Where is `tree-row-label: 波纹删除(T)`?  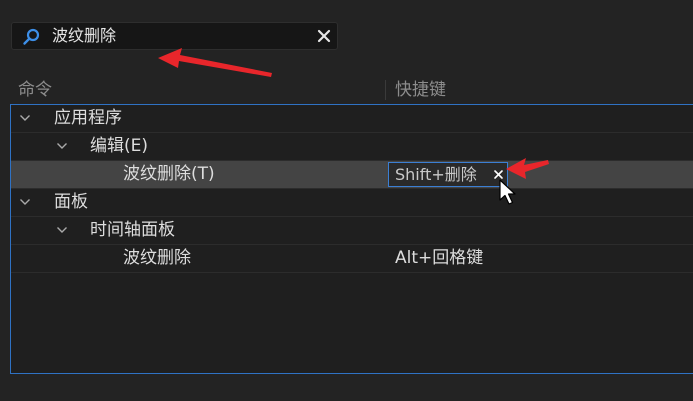 tree-row-label: 波纹删除(T) is located at coordinates (169, 174).